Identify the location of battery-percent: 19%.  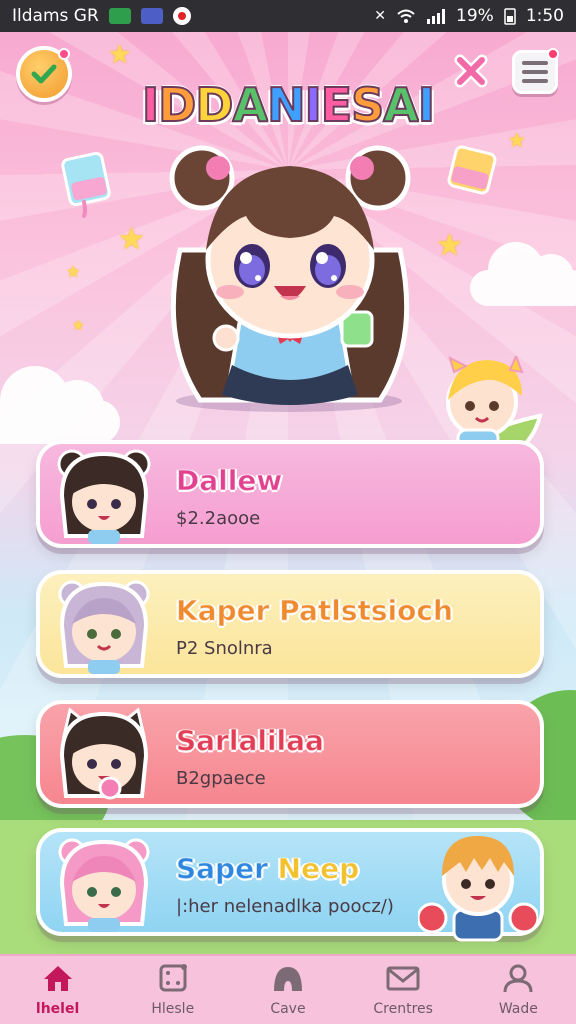
(475, 16).